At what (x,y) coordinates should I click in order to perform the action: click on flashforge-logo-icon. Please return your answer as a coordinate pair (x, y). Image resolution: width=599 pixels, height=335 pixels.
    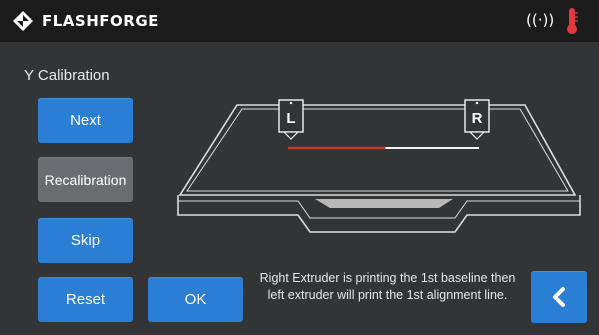
    Looking at the image, I should click on (23, 21).